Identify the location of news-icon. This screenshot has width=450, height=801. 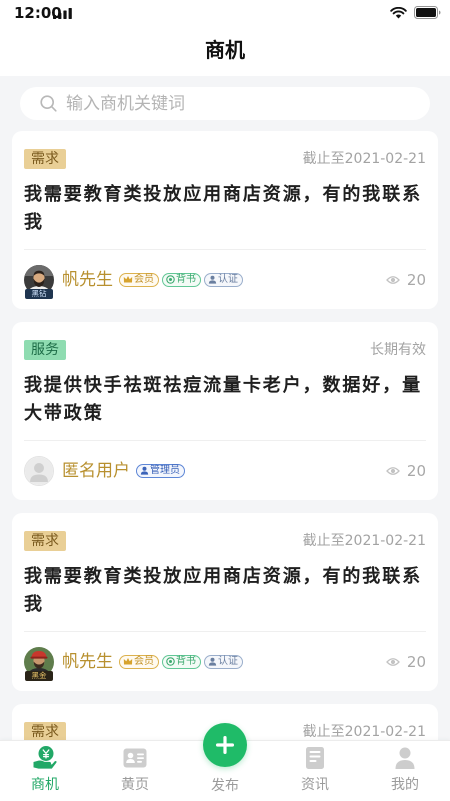
(315, 758).